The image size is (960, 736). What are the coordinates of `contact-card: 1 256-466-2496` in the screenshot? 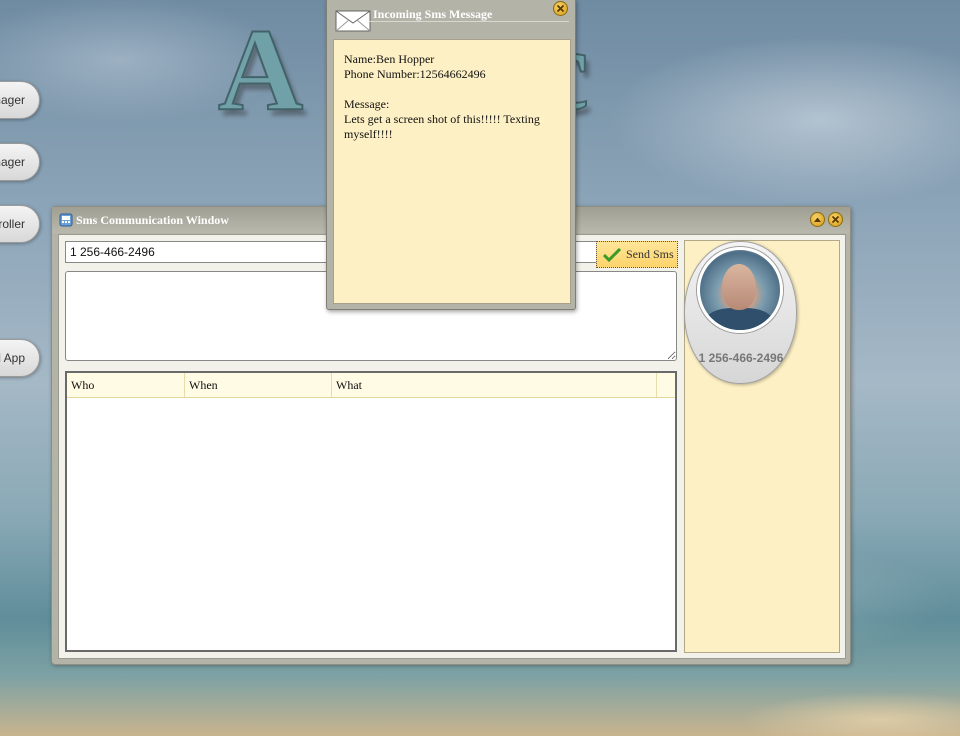 It's located at (740, 312).